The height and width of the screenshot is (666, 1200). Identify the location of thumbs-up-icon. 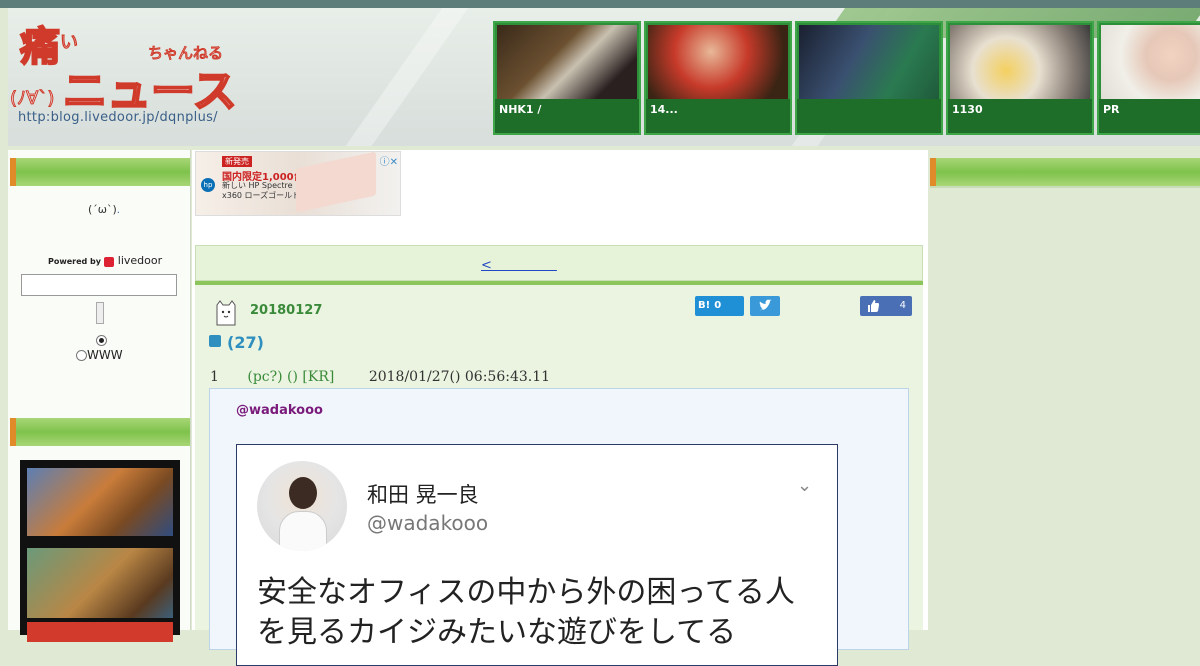
(873, 306).